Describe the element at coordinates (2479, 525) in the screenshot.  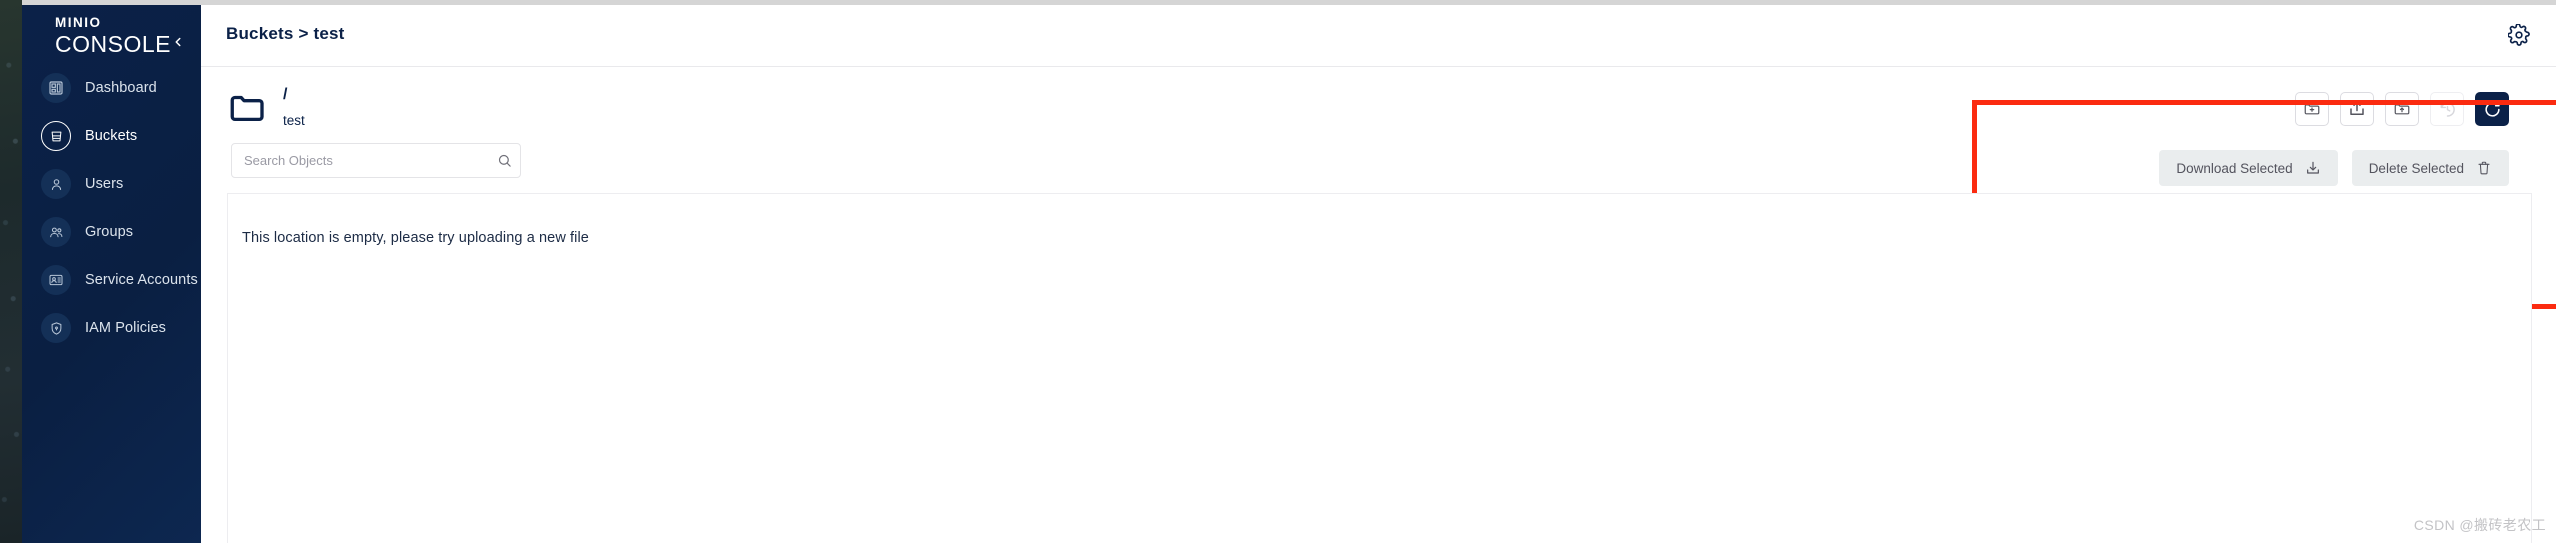
I see `watermark: CSDN @搬砖老农工` at that location.